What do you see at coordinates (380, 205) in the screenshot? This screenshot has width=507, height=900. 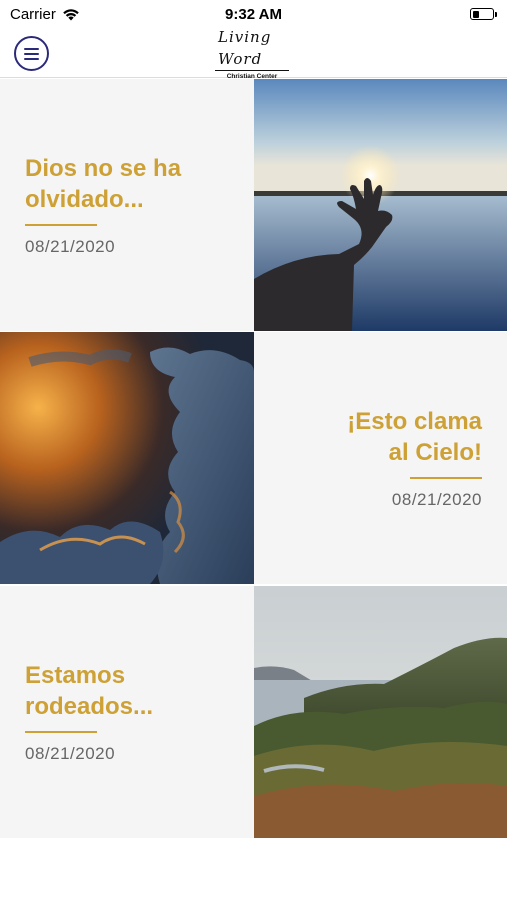 I see `post-image-hand-sunset` at bounding box center [380, 205].